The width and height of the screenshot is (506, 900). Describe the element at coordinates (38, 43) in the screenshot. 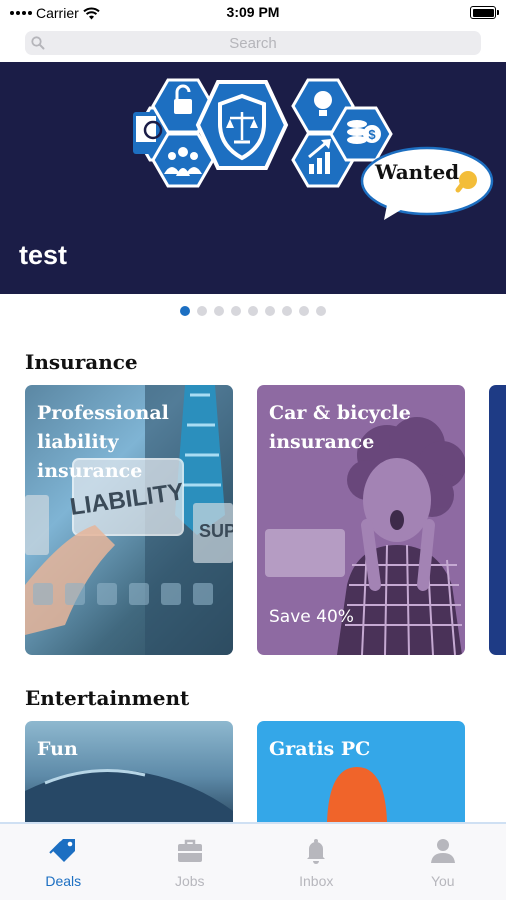

I see `search-icon` at that location.